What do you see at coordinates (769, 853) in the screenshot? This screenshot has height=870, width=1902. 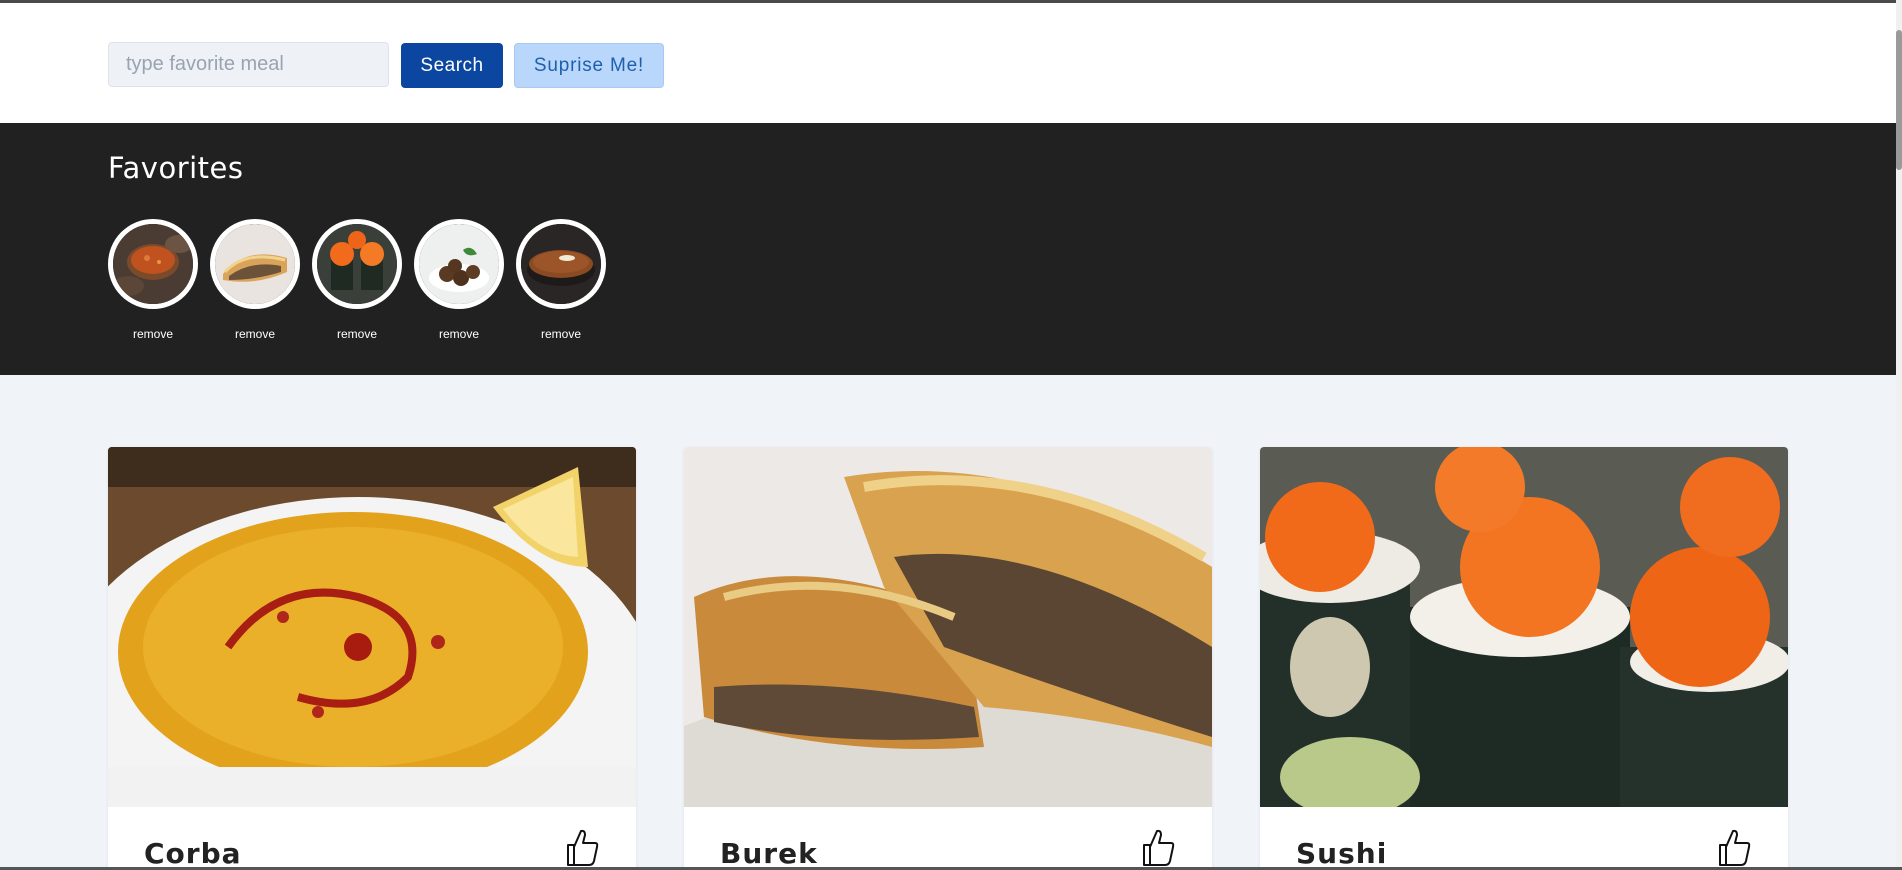 I see `meal-name: Burek` at bounding box center [769, 853].